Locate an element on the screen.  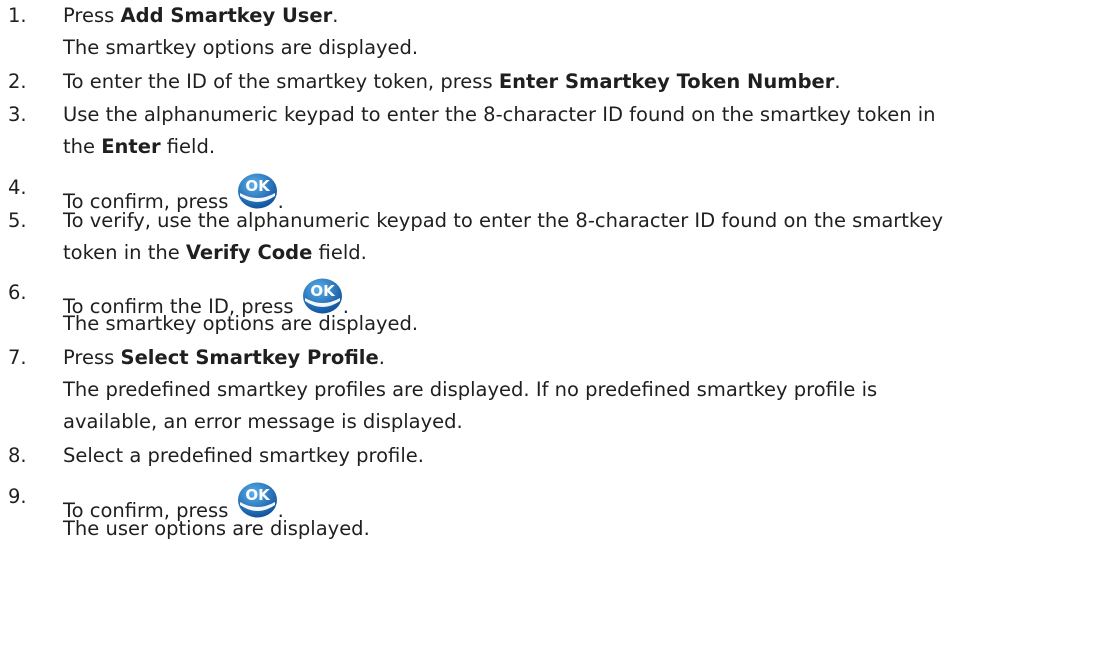
step-text: Press Add Smartkey User. is located at coordinates (201, 15).